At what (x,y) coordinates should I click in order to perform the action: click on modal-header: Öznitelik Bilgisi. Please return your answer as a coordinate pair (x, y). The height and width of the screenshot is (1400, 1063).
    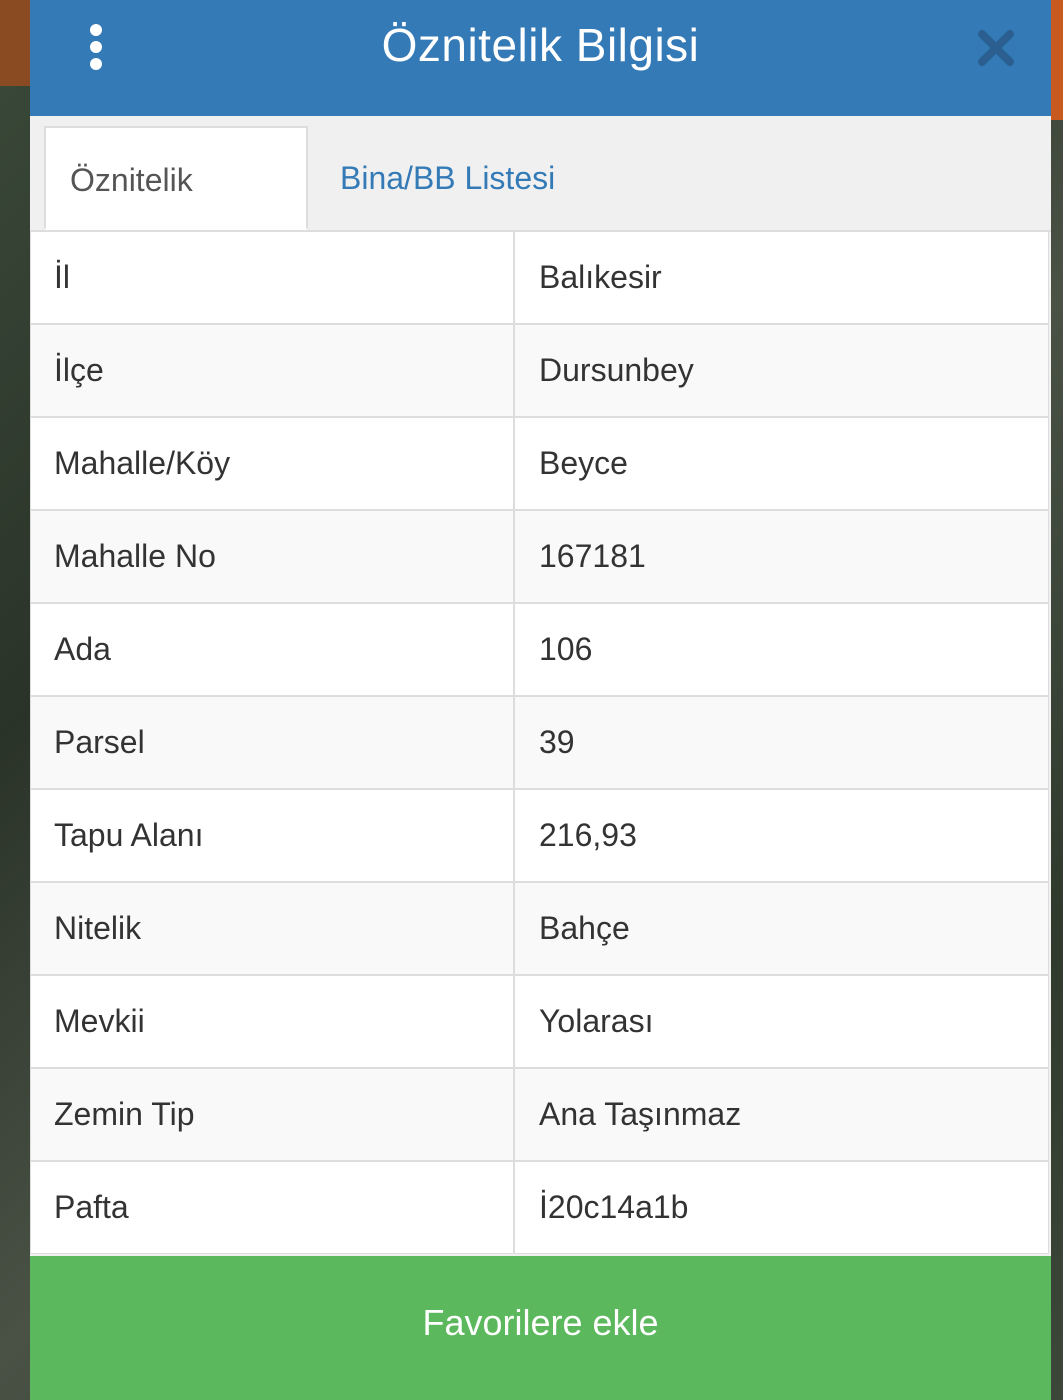
    Looking at the image, I should click on (540, 58).